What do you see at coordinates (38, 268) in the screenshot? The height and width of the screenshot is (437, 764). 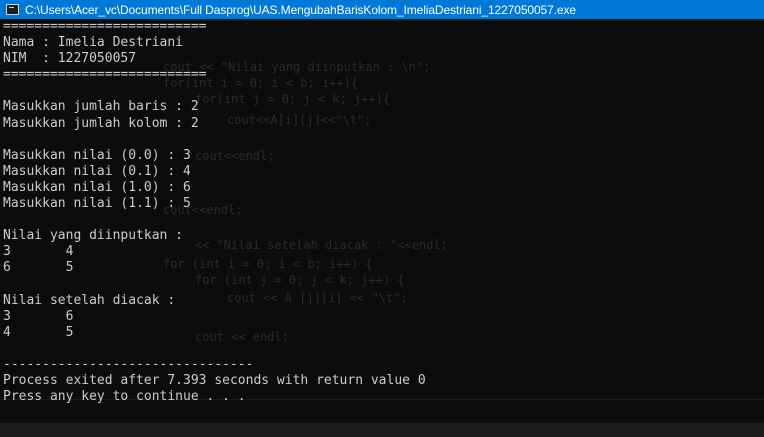 I see `console-line: 6 5` at bounding box center [38, 268].